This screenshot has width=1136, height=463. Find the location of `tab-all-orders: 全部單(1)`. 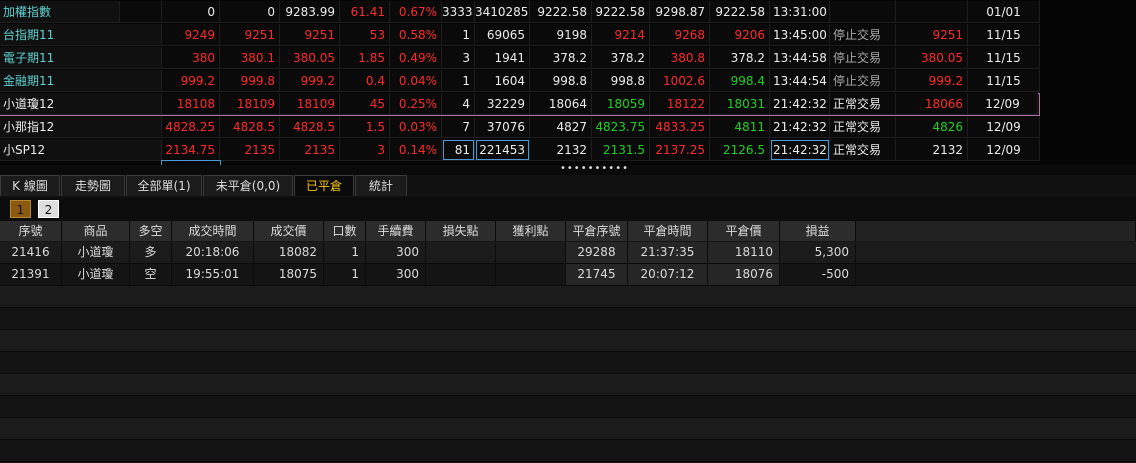

tab-all-orders: 全部單(1) is located at coordinates (164, 185).